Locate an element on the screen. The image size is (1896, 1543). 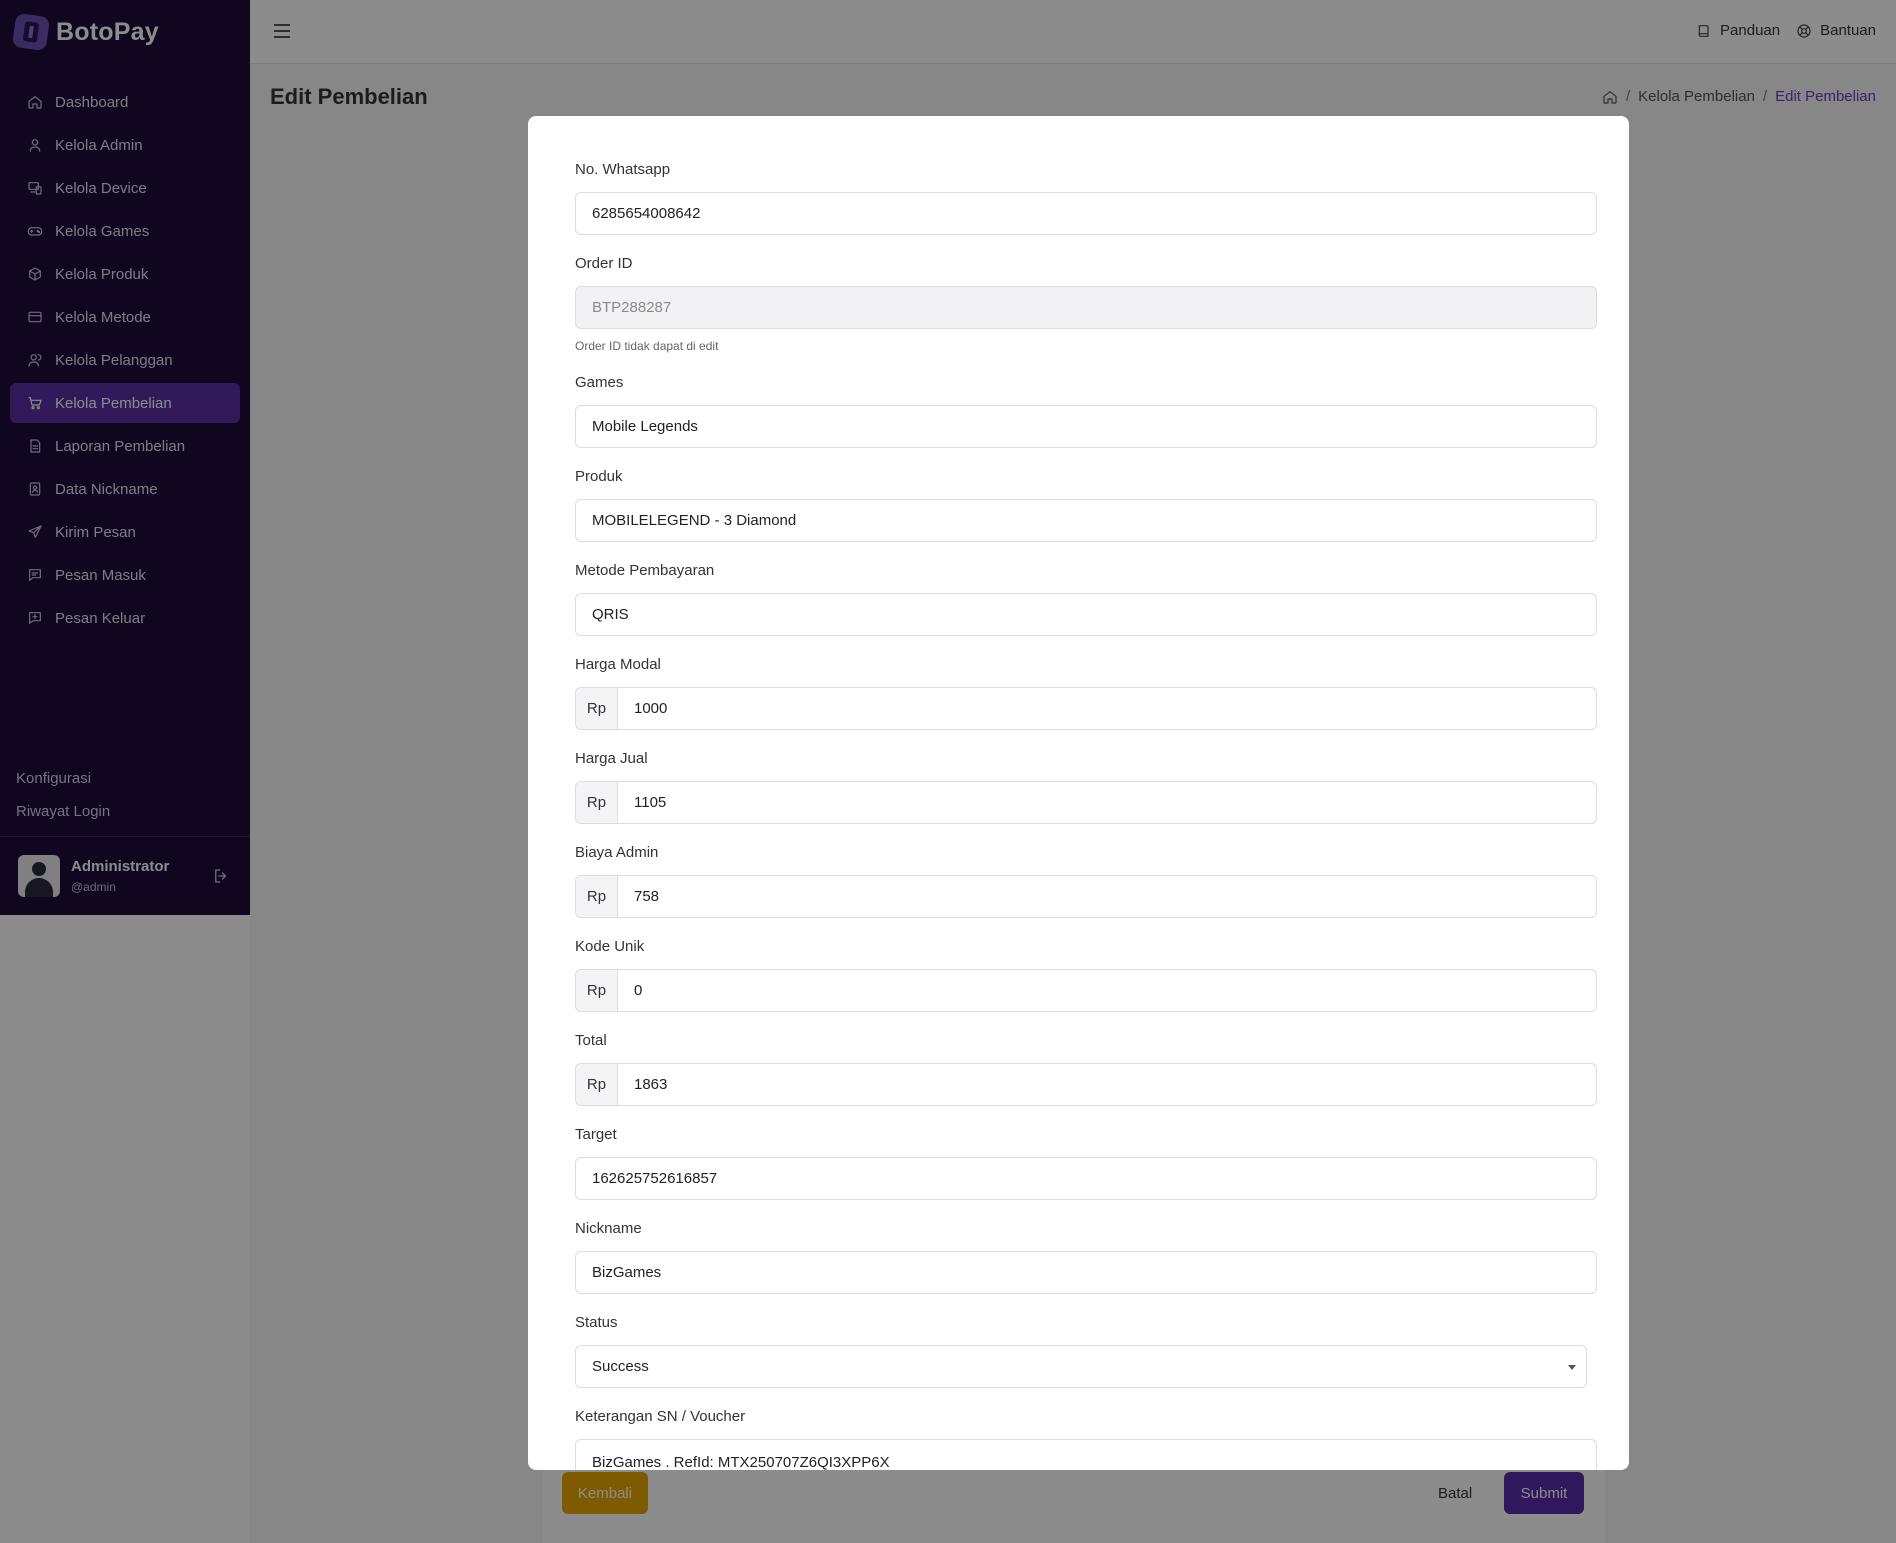
field-nickname: Nickname BizGames is located at coordinates (1086, 1257).